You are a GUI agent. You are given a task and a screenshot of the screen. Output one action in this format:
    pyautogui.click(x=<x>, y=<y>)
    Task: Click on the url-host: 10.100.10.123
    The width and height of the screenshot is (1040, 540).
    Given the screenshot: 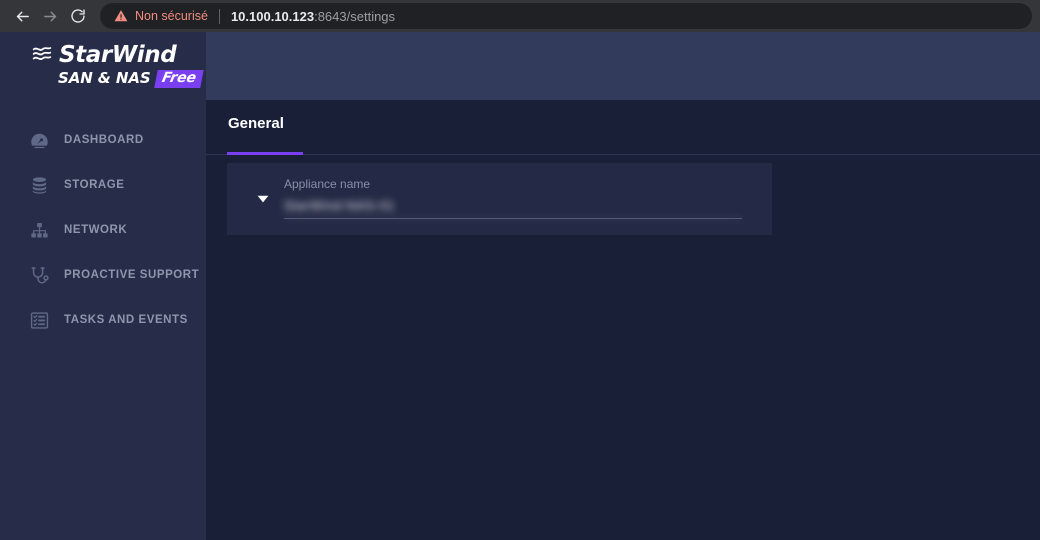 What is the action you would take?
    pyautogui.click(x=272, y=16)
    